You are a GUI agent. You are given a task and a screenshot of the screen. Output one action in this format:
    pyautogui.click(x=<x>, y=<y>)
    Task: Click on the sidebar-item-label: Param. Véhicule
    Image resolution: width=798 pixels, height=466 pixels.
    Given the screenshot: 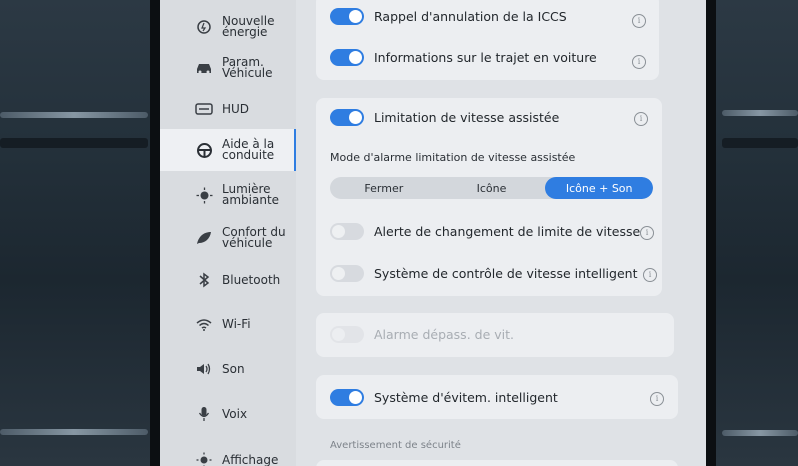 What is the action you would take?
    pyautogui.click(x=247, y=67)
    